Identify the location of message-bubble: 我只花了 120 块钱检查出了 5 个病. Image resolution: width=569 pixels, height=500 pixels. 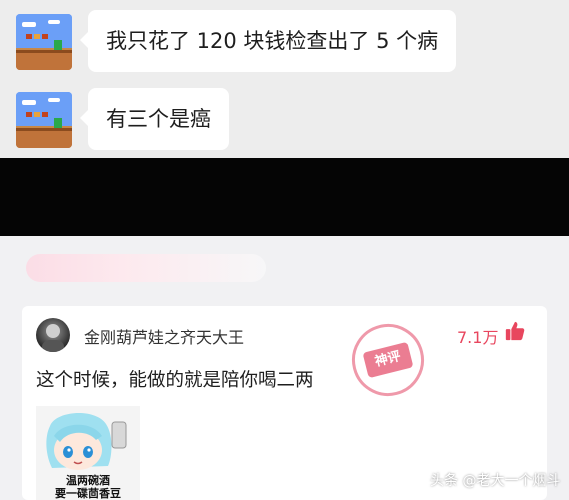
(268, 41).